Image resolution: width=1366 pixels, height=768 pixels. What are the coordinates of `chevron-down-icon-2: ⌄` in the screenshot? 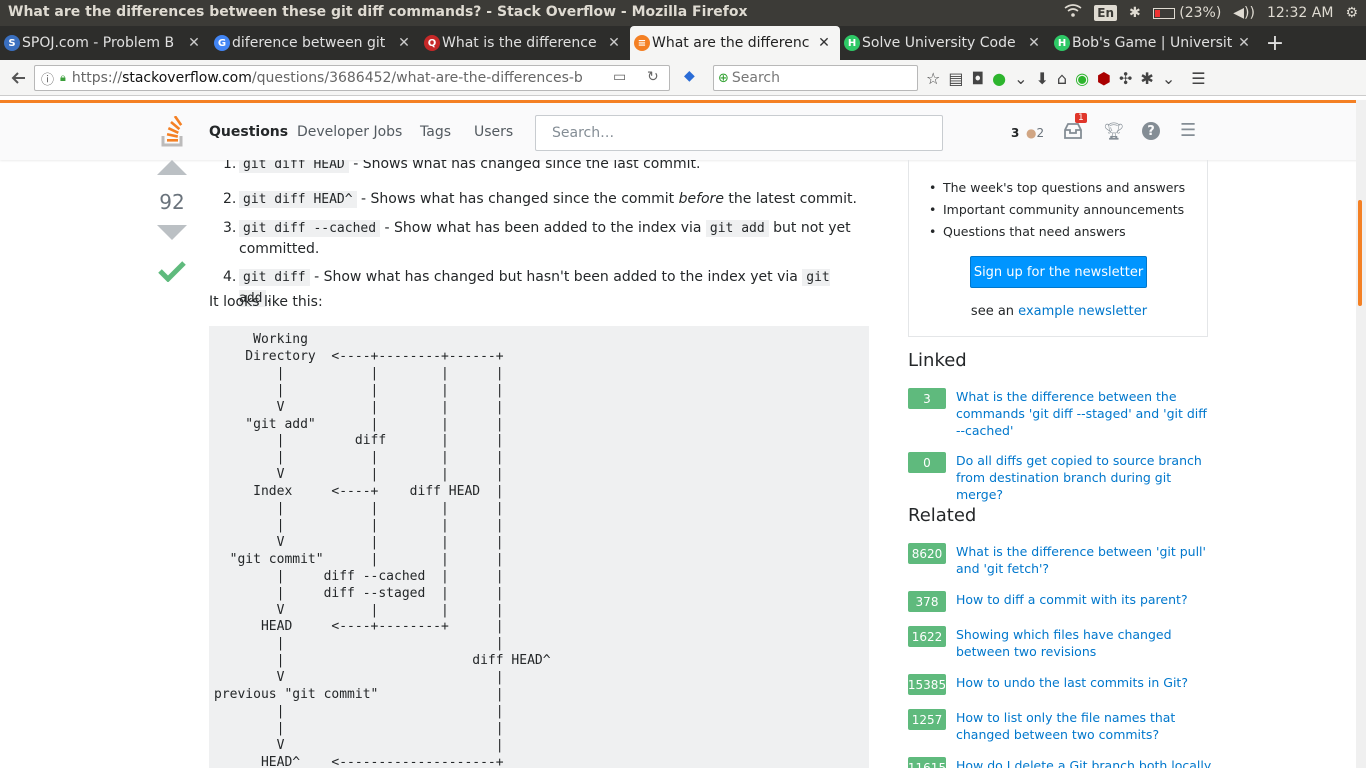 It's located at (1168, 78).